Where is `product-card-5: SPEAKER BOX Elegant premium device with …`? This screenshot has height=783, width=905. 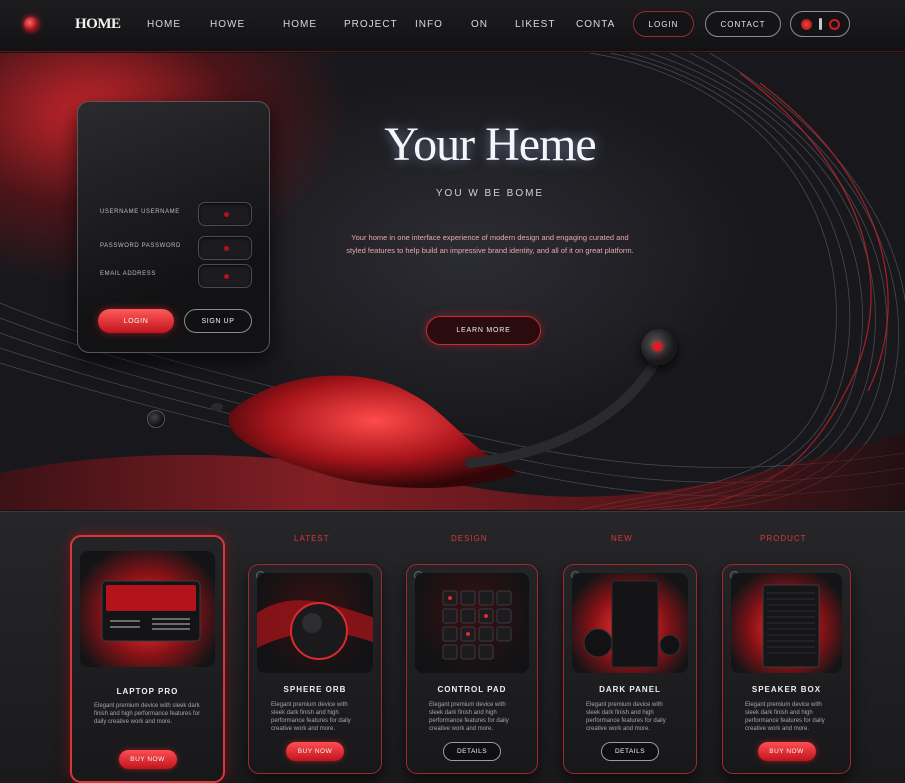
product-card-5: SPEAKER BOX Elegant premium device with … is located at coordinates (786, 669).